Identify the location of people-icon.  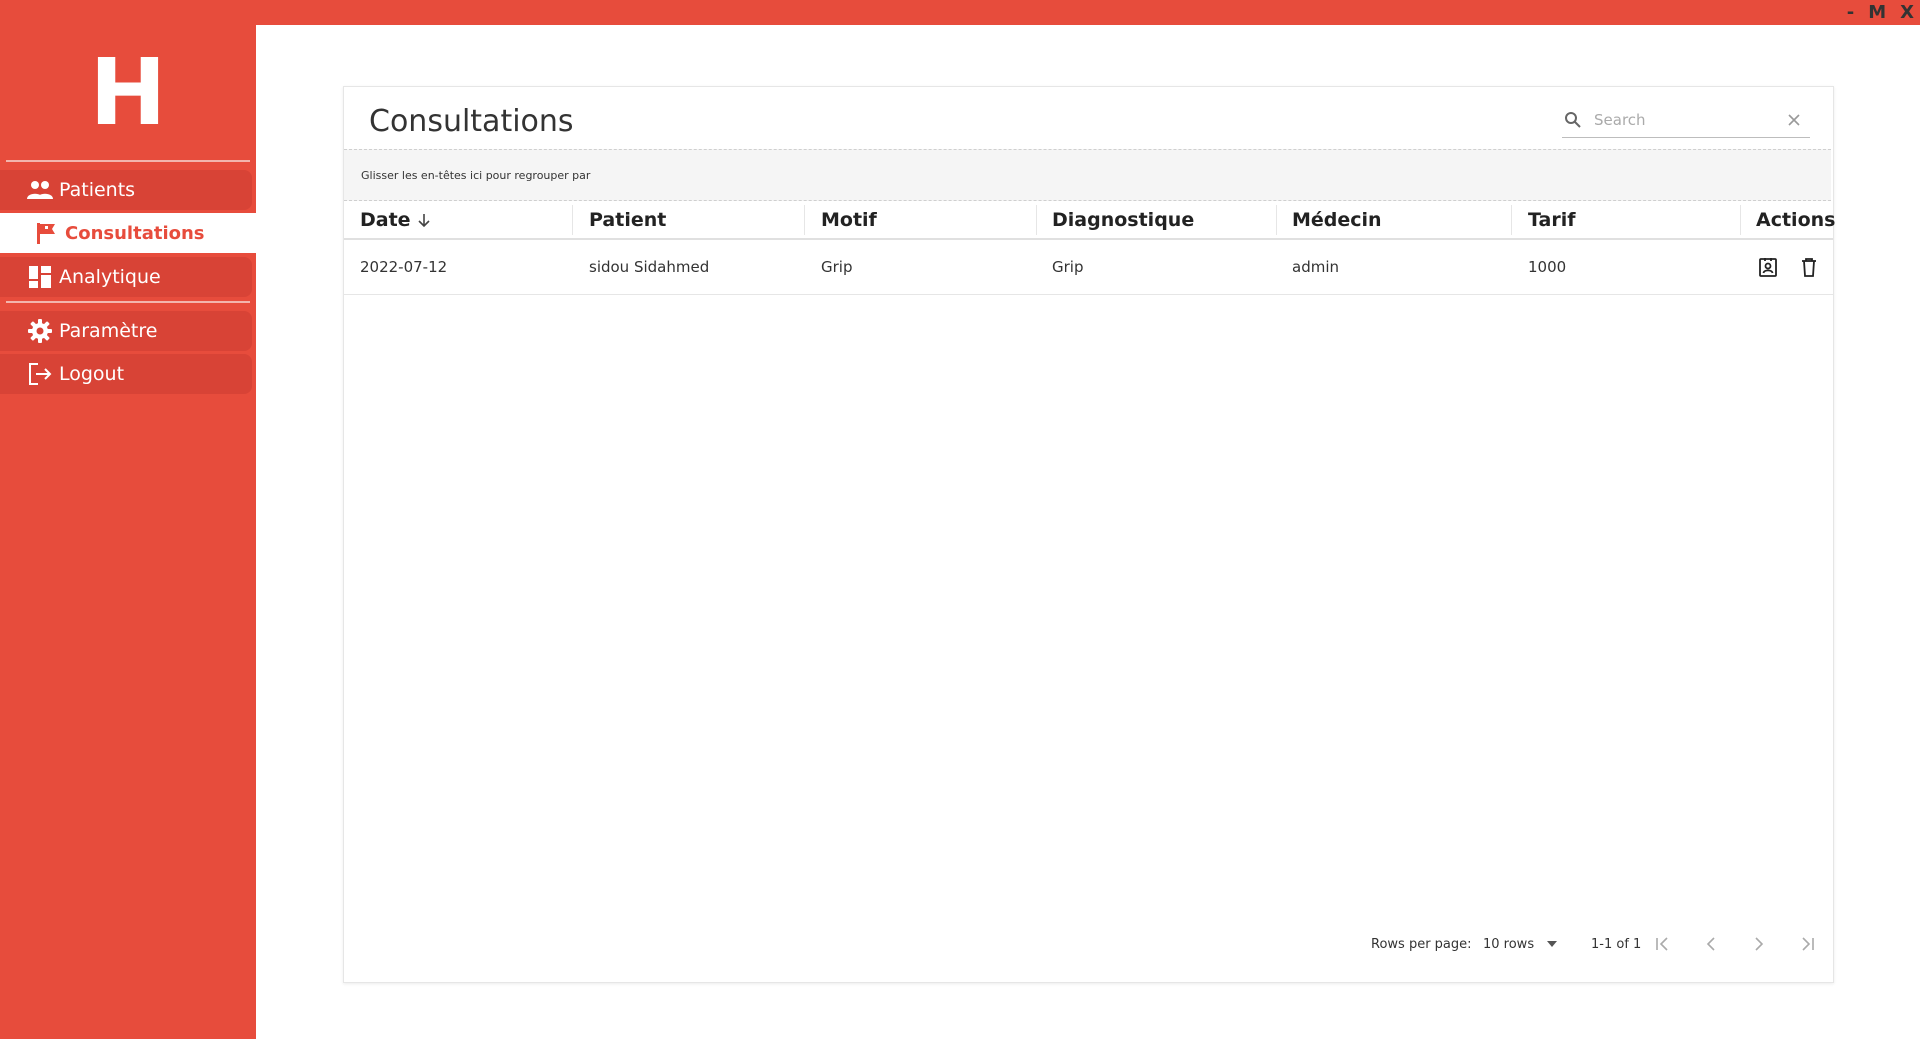
(40, 190).